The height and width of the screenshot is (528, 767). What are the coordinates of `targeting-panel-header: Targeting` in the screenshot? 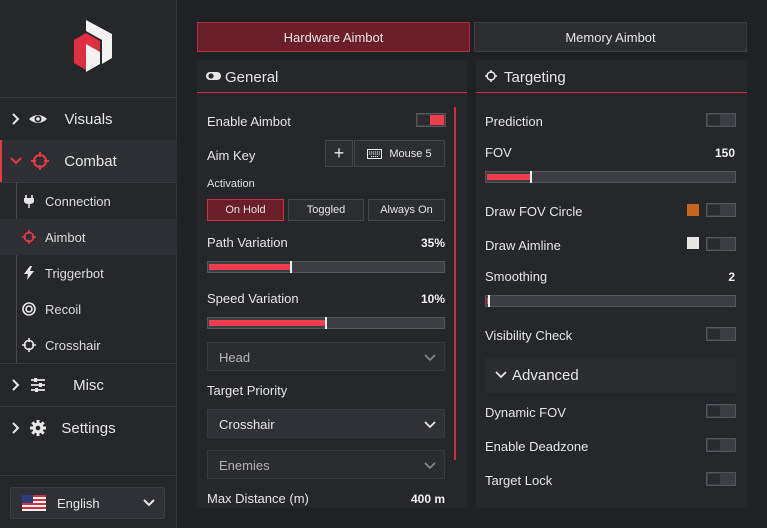 It's located at (611, 76).